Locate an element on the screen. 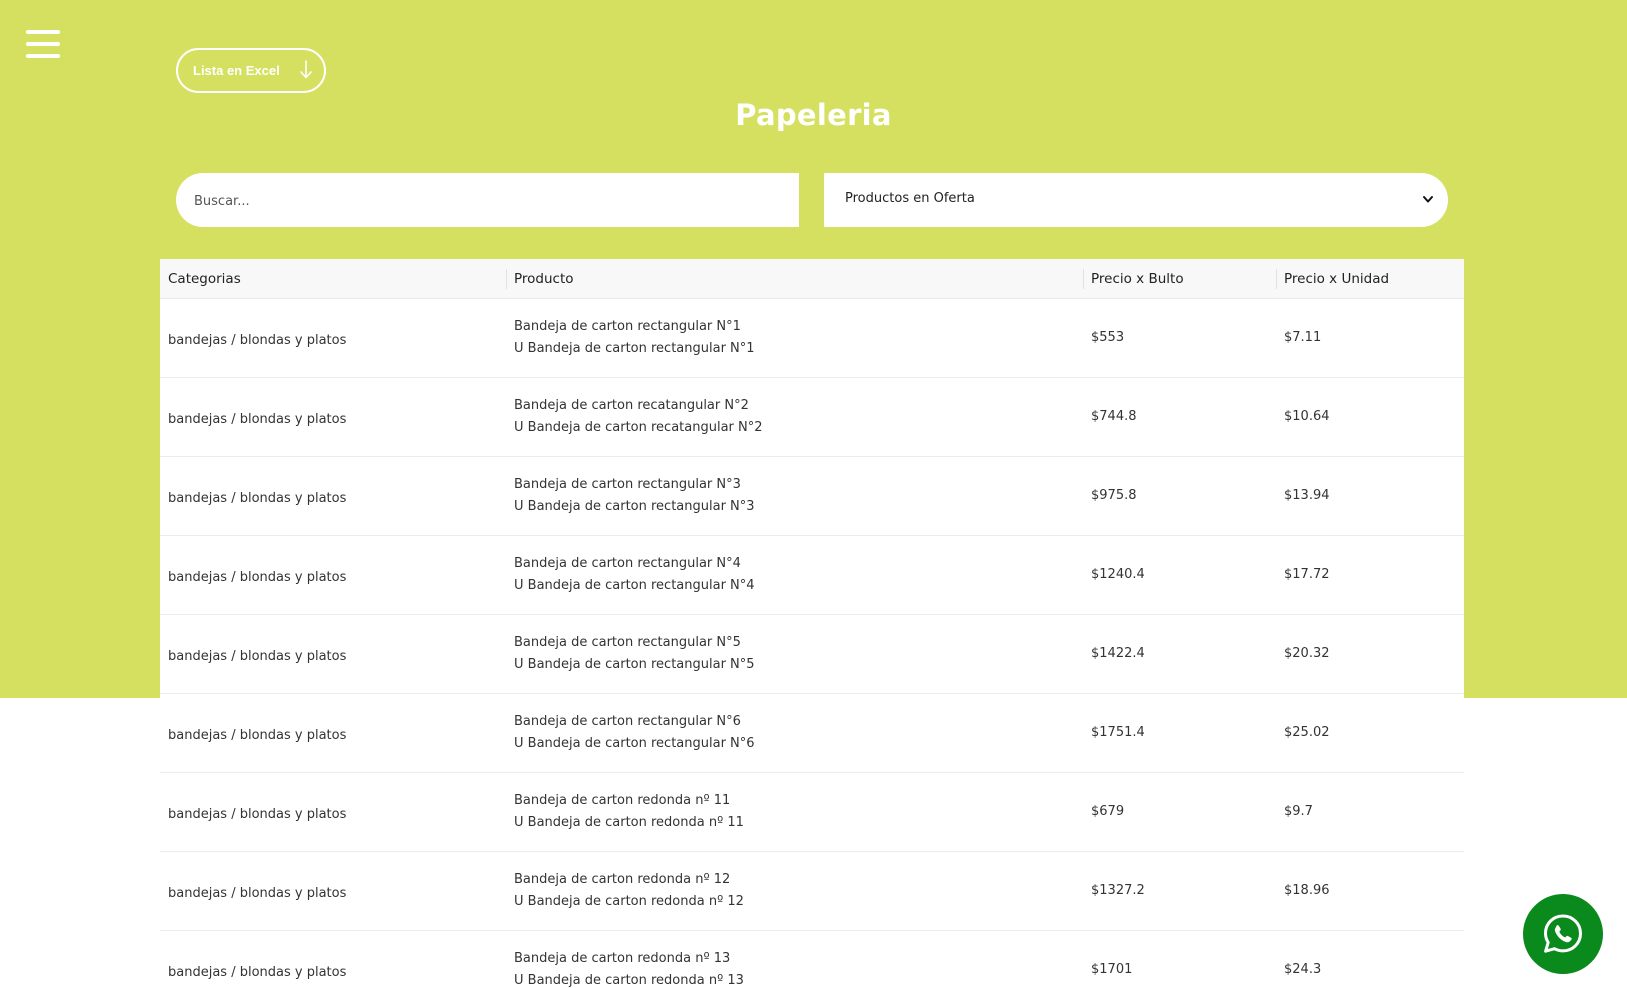 This screenshot has height=988, width=1627. price-unit-cell: $7.11 is located at coordinates (1370, 338).